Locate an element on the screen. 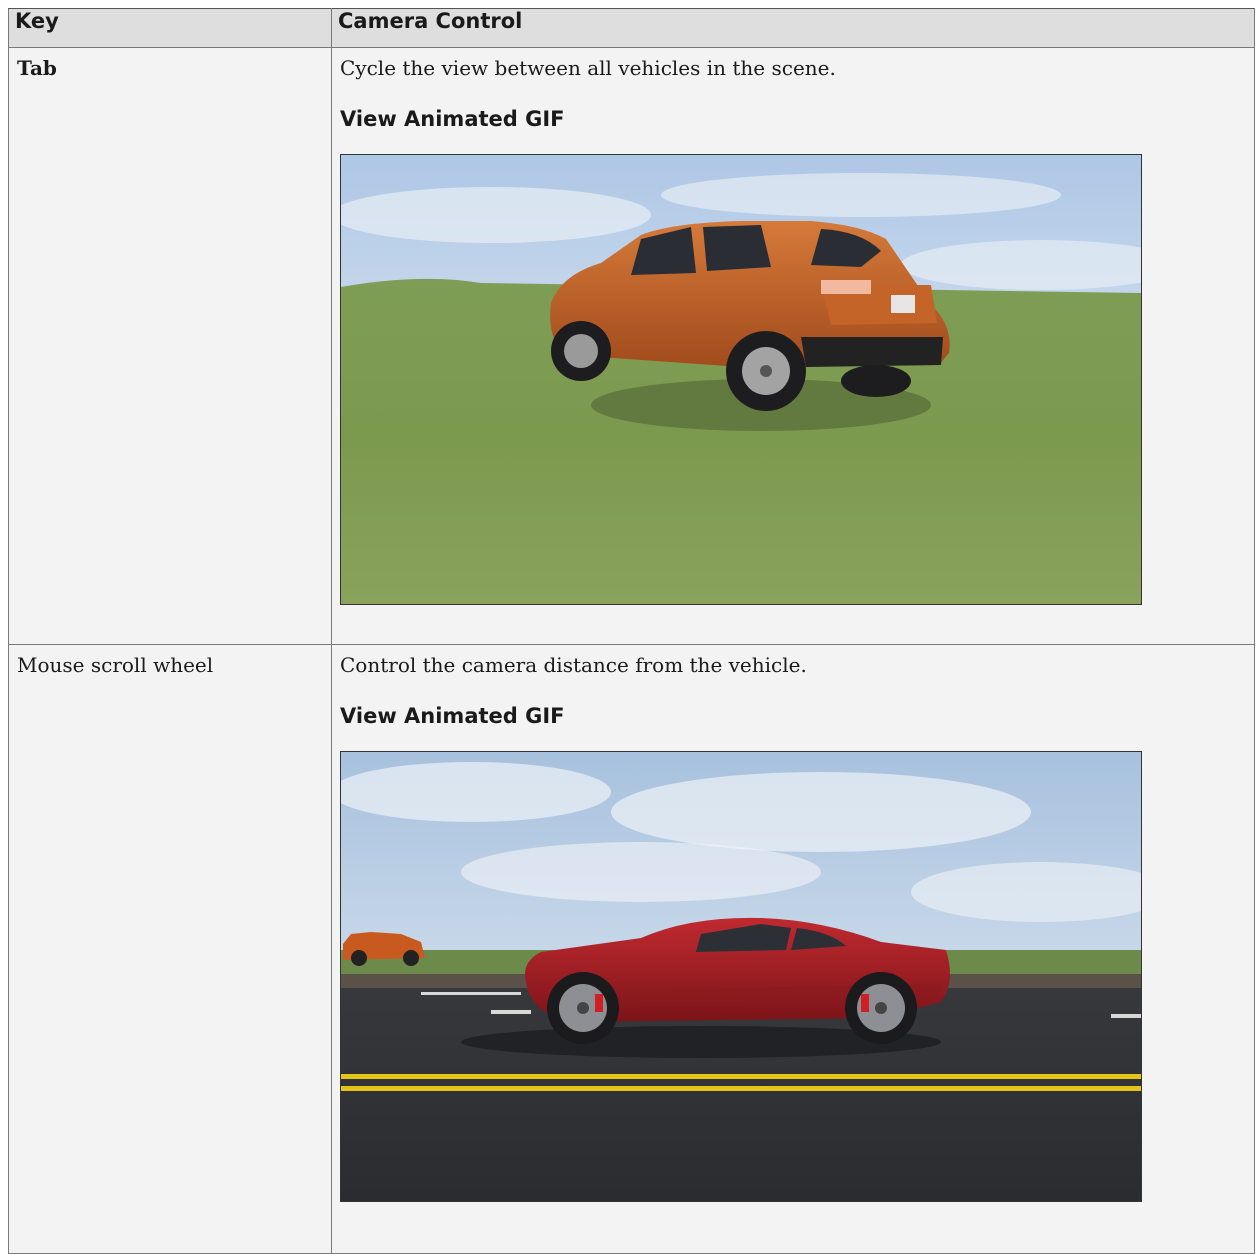 This screenshot has width=1256, height=1254. camera-control-column-header: Camera Control is located at coordinates (793, 28).